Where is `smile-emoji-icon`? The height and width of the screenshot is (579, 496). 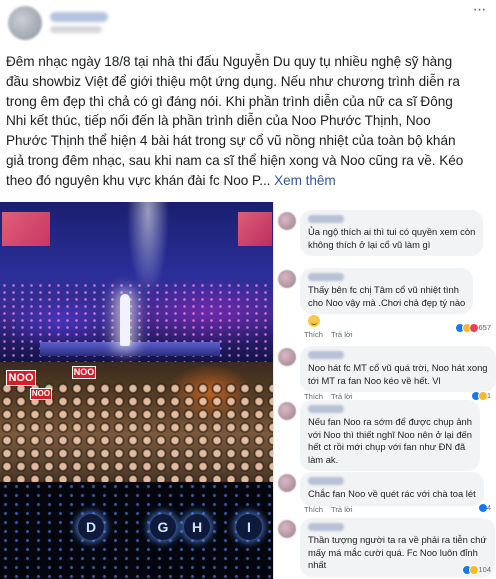 smile-emoji-icon is located at coordinates (314, 320).